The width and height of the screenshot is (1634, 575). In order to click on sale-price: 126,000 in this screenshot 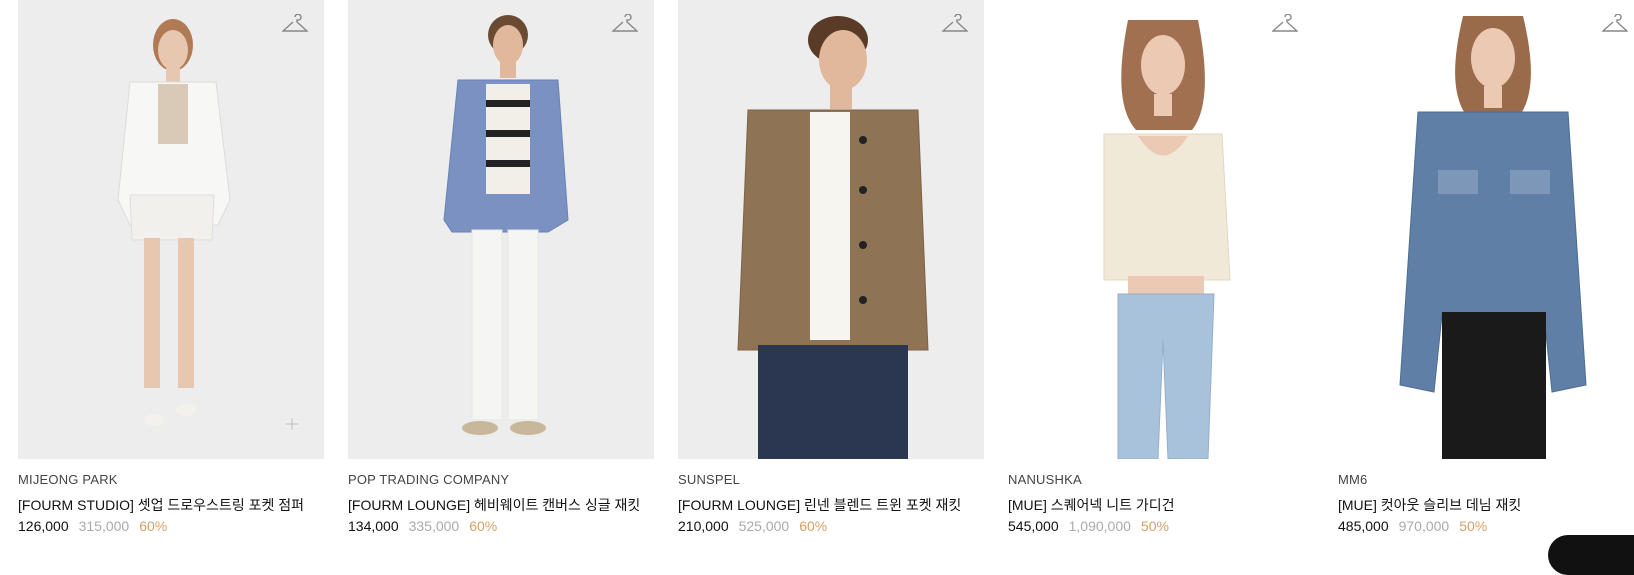, I will do `click(43, 526)`.